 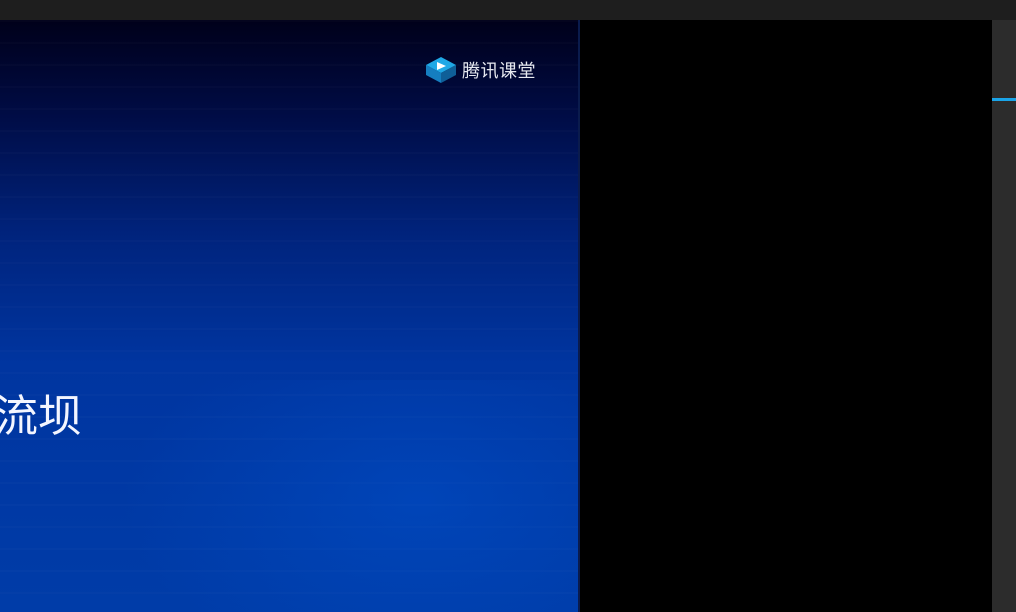 What do you see at coordinates (441, 70) in the screenshot?
I see `tencent-classroom-logo-icon` at bounding box center [441, 70].